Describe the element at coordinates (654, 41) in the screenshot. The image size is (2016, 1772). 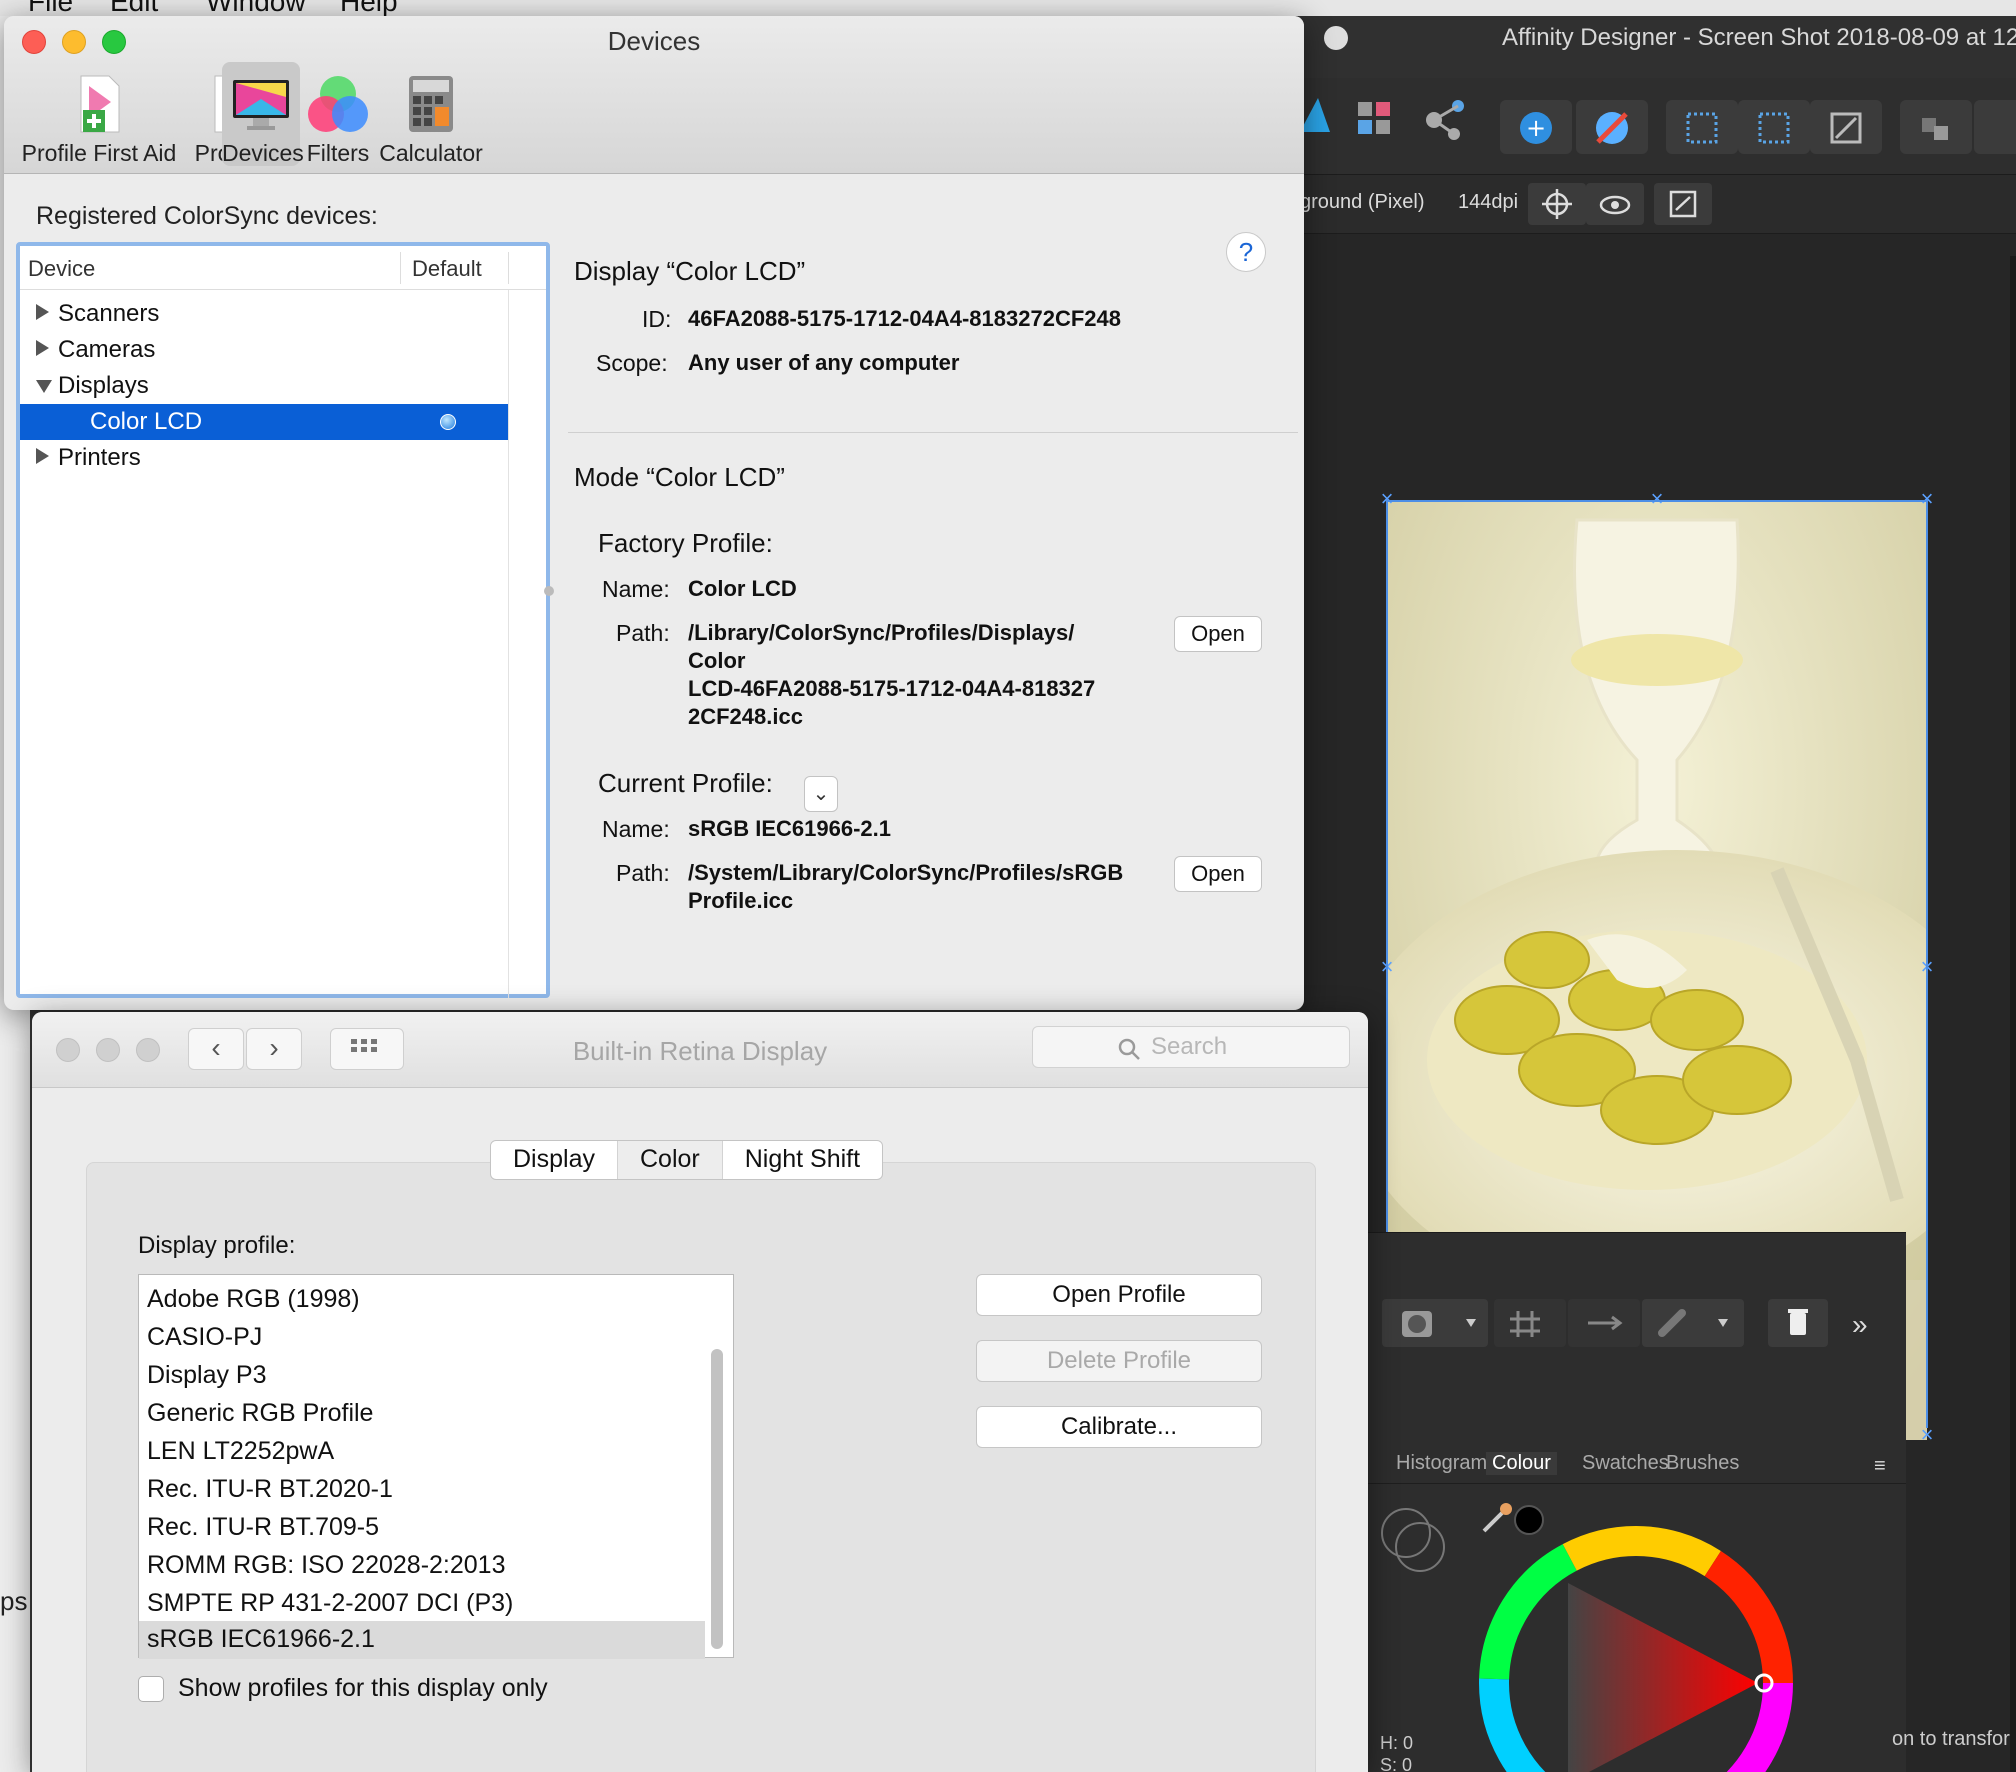
I see `window-title: Devices` at that location.